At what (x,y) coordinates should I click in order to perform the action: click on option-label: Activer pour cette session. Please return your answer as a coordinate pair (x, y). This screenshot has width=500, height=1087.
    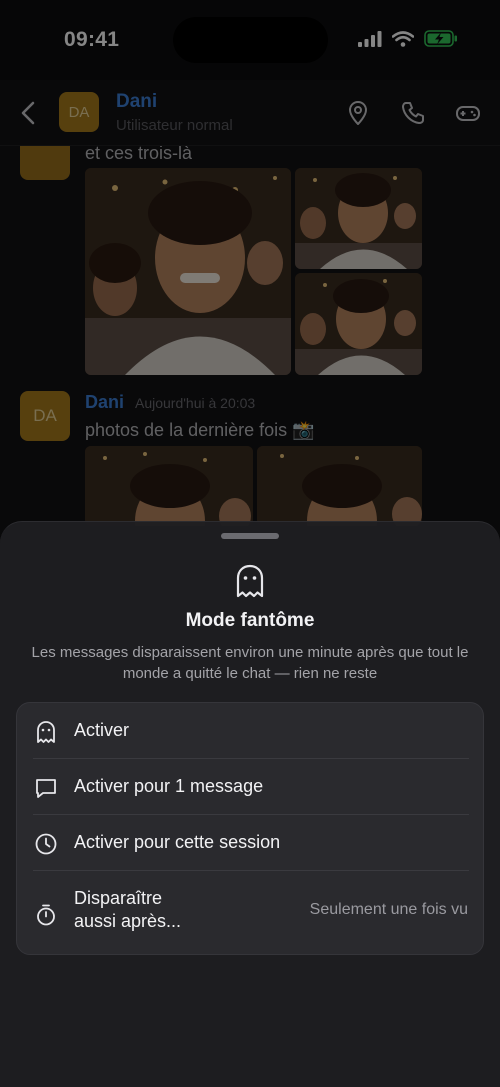
    Looking at the image, I should click on (177, 842).